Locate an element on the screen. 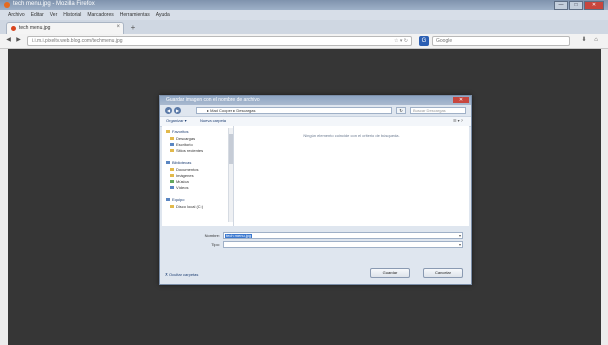 The width and height of the screenshot is (608, 345). nav-label: Documentos is located at coordinates (187, 169).